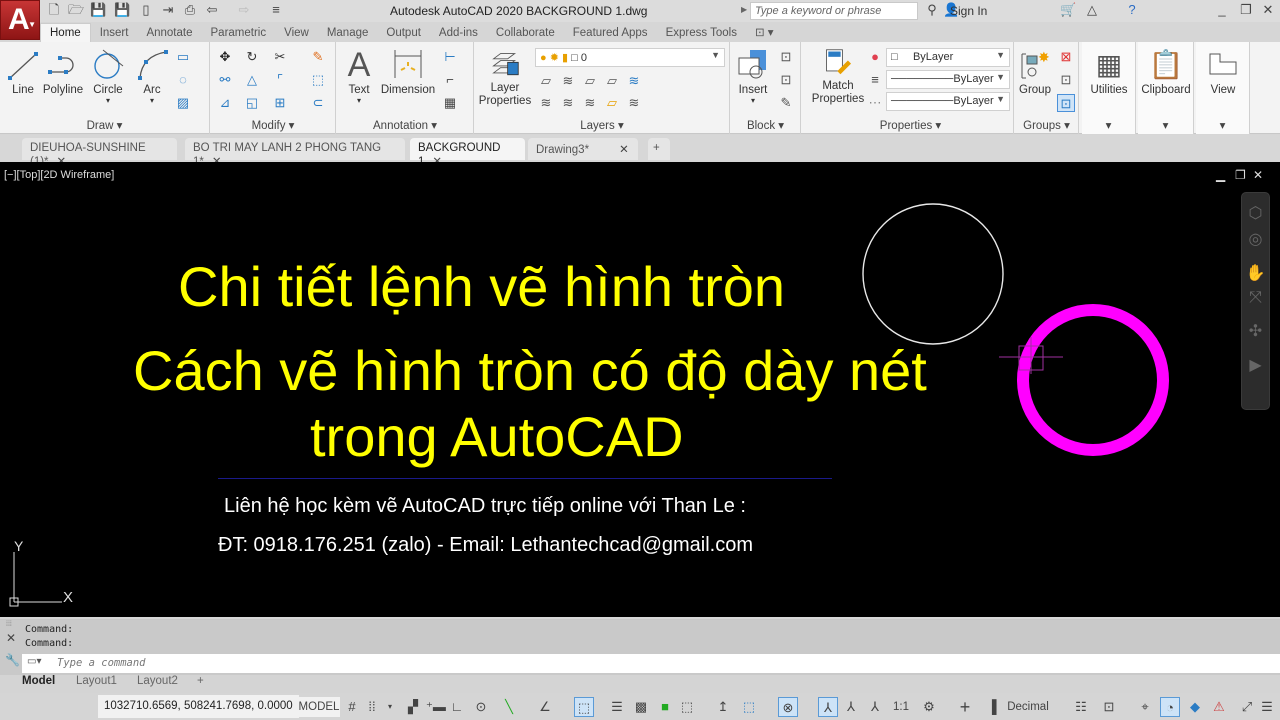 This screenshot has height=720, width=1280. What do you see at coordinates (568, 103) in the screenshot?
I see `layer-previous-icon: ≋` at bounding box center [568, 103].